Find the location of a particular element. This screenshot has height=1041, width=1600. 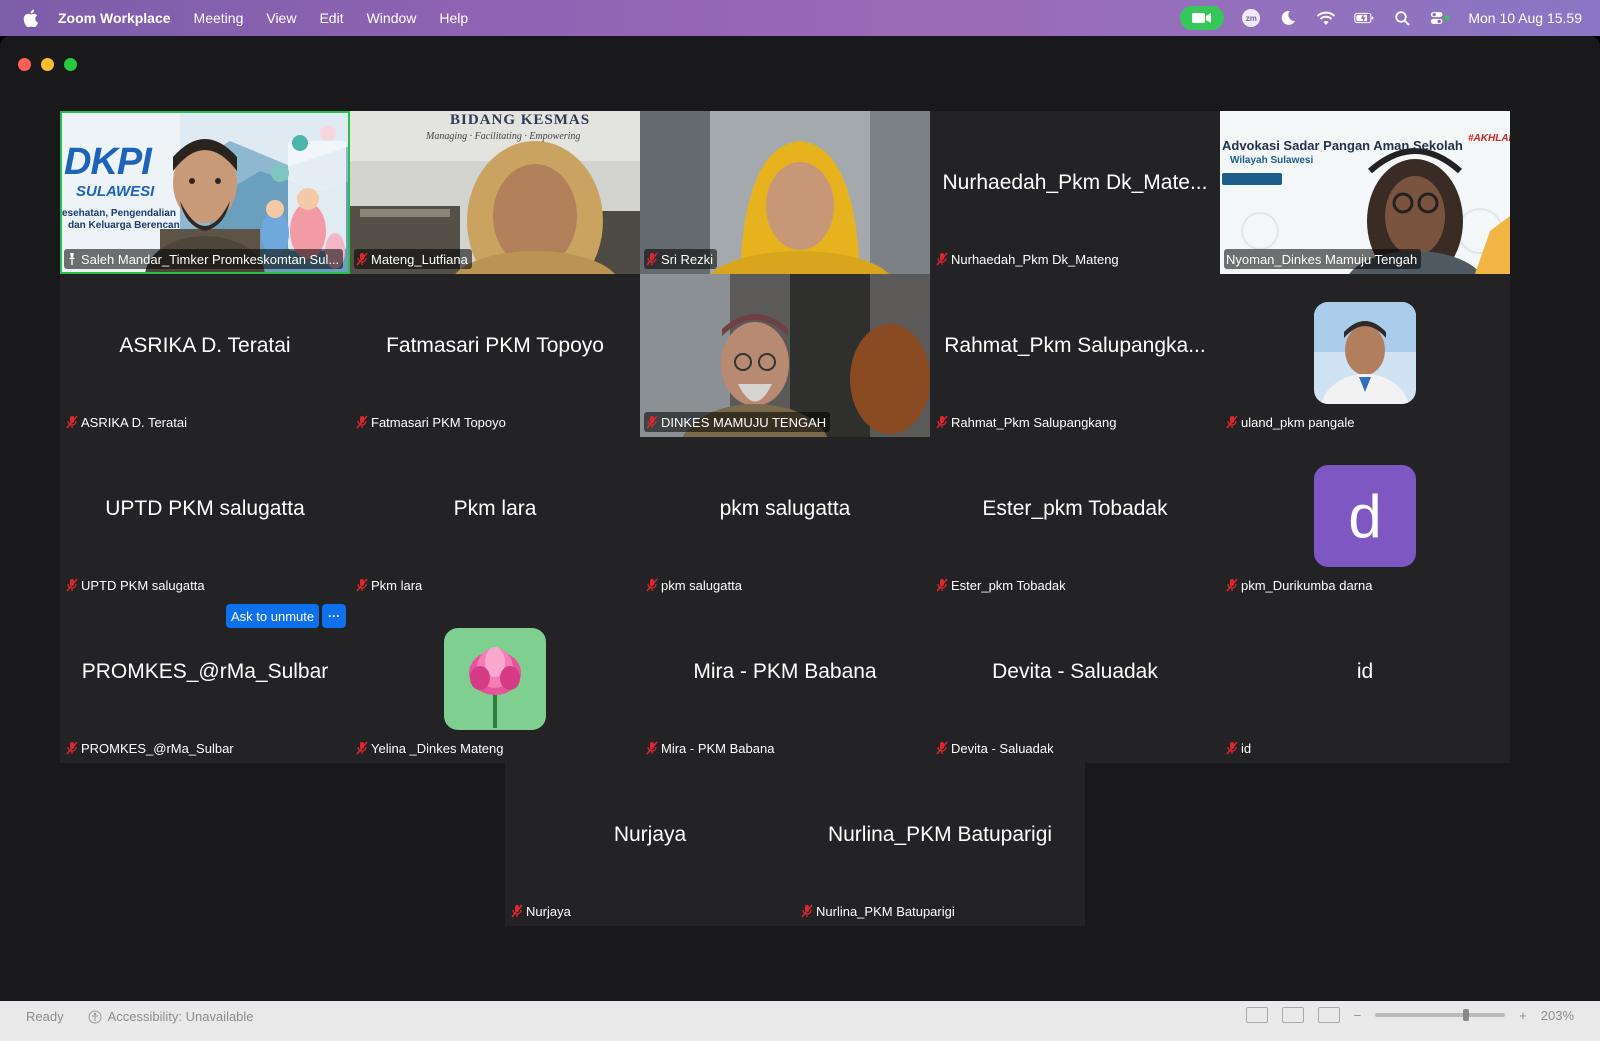

accessibility-status: Accessibility: Unavailable is located at coordinates (171, 1016).